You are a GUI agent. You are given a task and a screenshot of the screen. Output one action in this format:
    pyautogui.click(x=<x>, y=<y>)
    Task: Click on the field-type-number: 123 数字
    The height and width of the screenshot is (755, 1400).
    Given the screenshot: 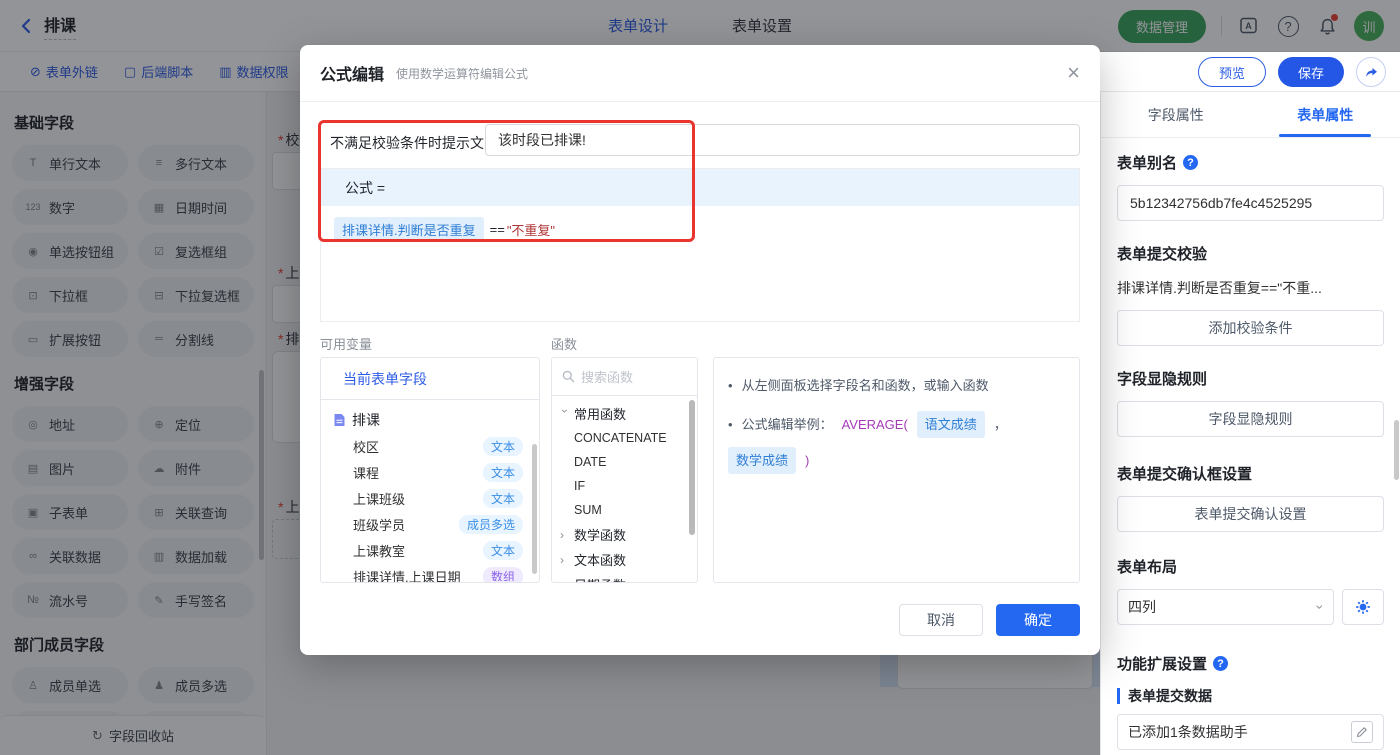 What is the action you would take?
    pyautogui.click(x=70, y=207)
    